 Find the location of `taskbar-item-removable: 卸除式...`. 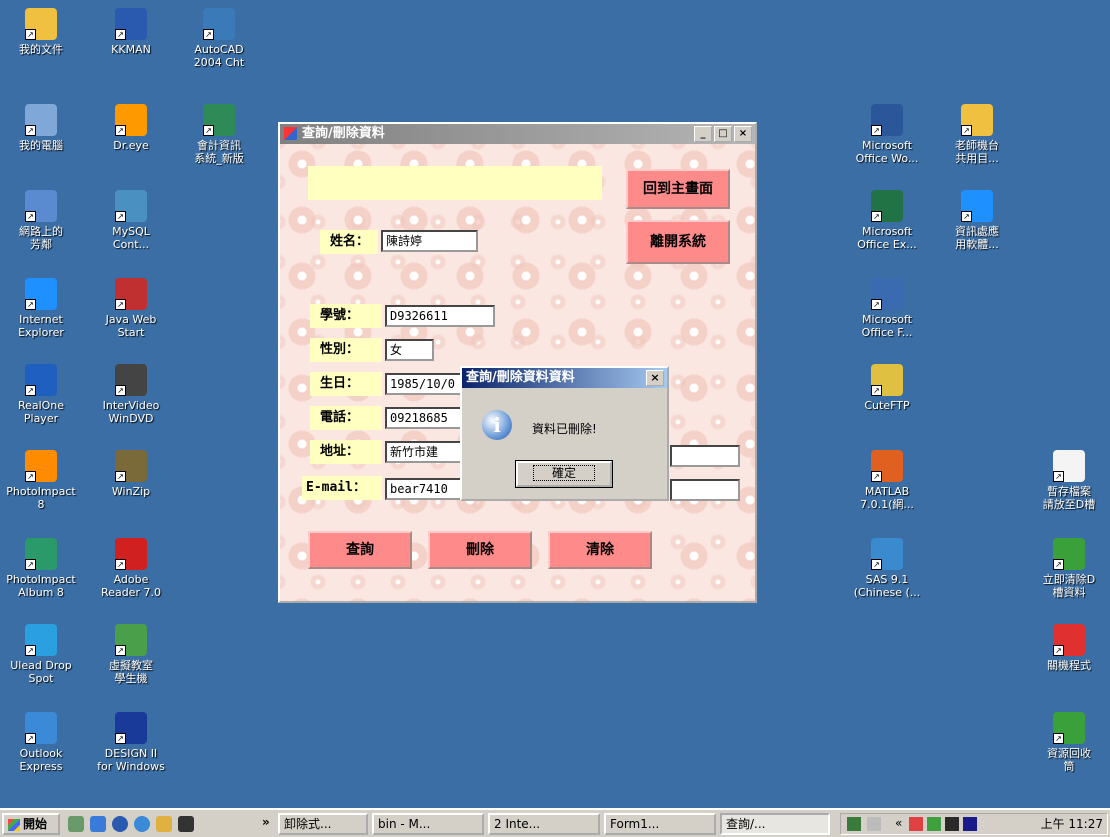

taskbar-item-removable: 卸除式... is located at coordinates (323, 824).